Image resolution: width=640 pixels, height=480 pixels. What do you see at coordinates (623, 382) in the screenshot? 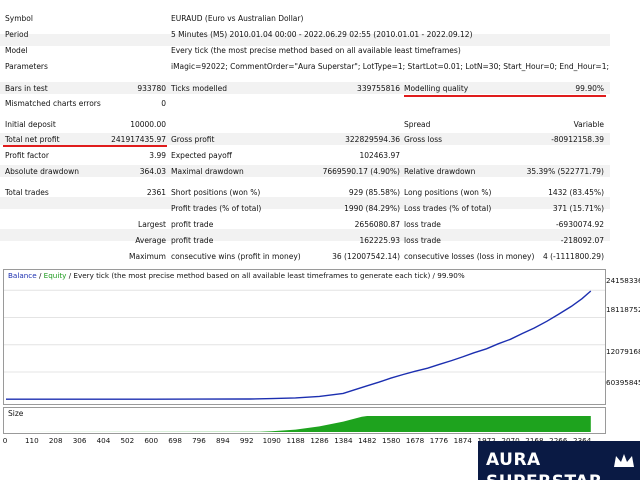
I see `y-tick-label: 60395845` at bounding box center [623, 382].